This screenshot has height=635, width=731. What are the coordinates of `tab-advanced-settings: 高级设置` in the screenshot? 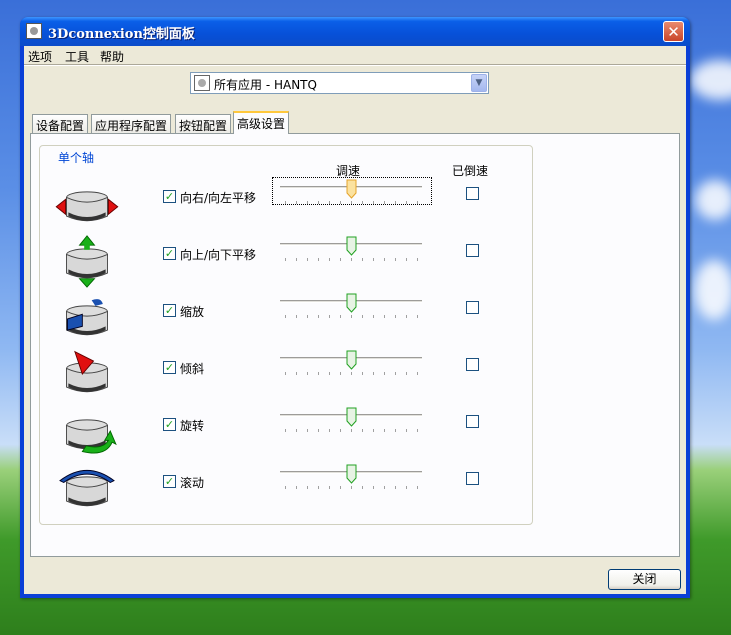 It's located at (261, 122).